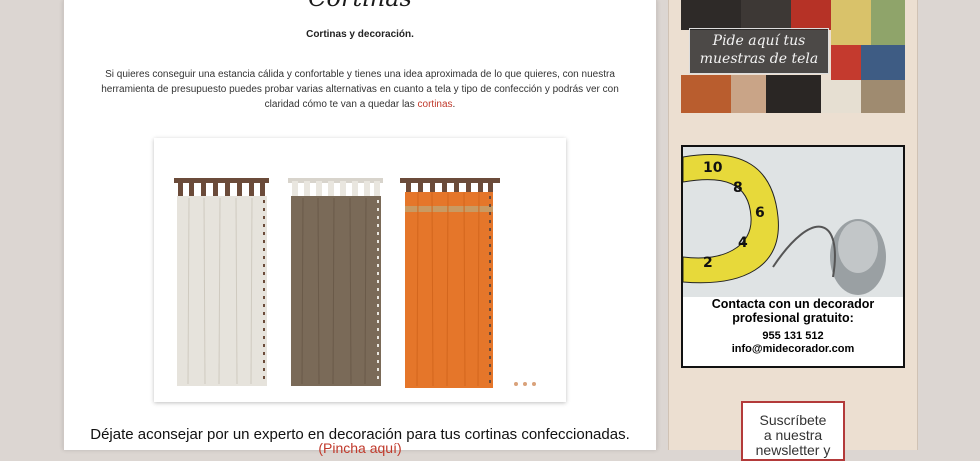 The image size is (980, 461). I want to click on svg-text: 10, so click(713, 168).